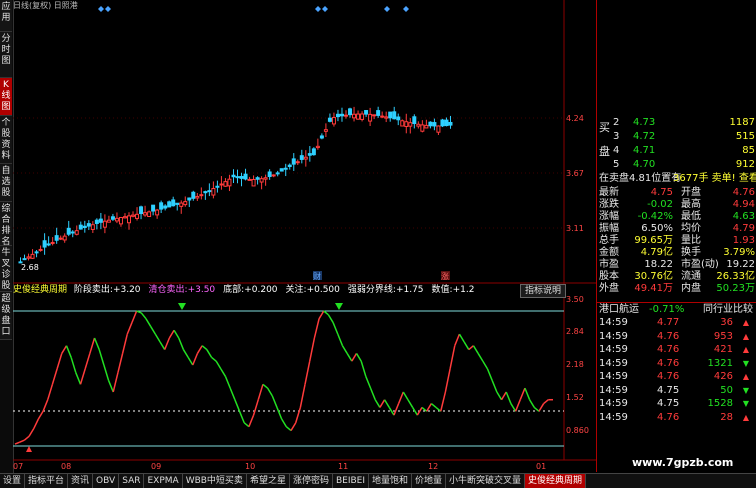 This screenshot has width=756, height=488. What do you see at coordinates (619, 309) in the screenshot?
I see `sector-name: 港口航运` at bounding box center [619, 309].